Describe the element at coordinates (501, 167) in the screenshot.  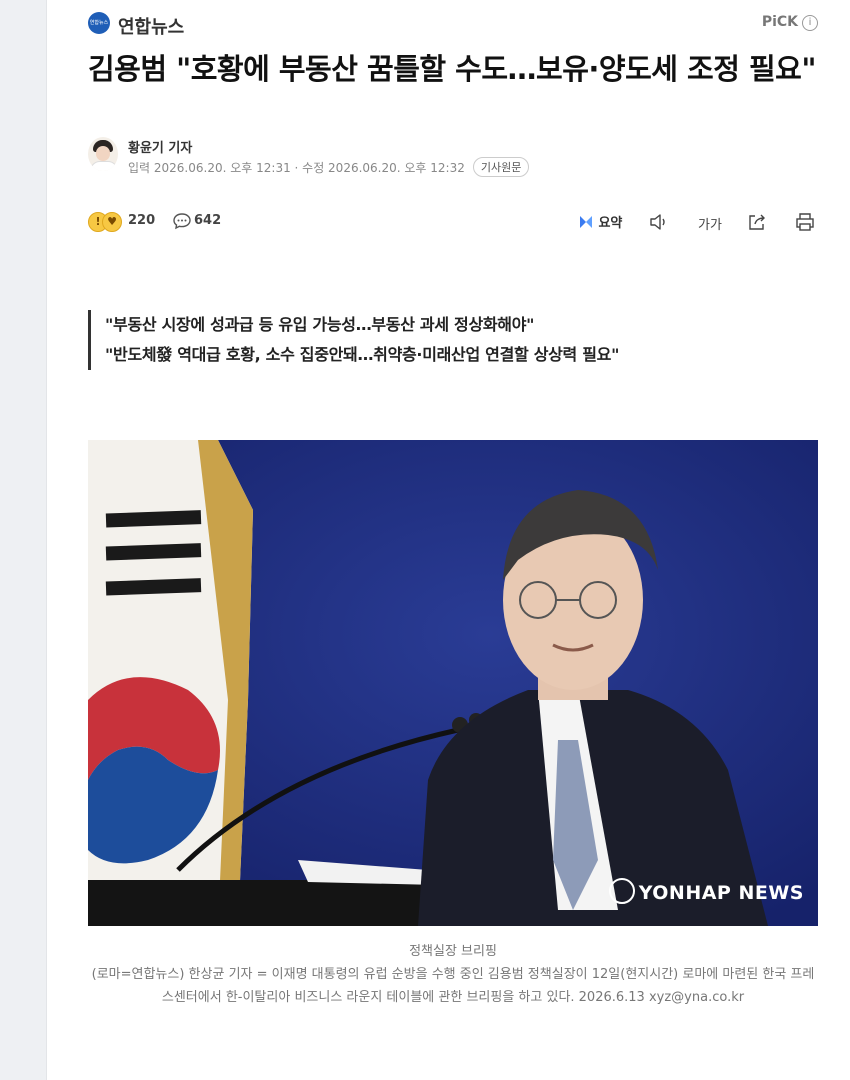
I see `origin-article-button: 기사원문` at that location.